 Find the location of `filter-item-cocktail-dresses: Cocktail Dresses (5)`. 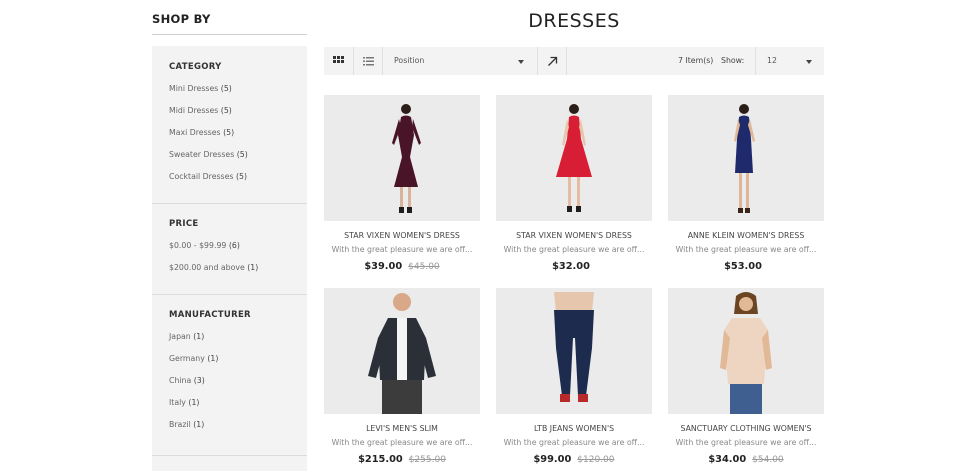

filter-item-cocktail-dresses: Cocktail Dresses (5) is located at coordinates (208, 176).